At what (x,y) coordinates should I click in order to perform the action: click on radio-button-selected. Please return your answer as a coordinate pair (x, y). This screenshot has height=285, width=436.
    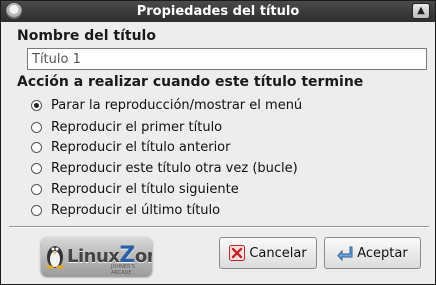
    Looking at the image, I should click on (36, 105).